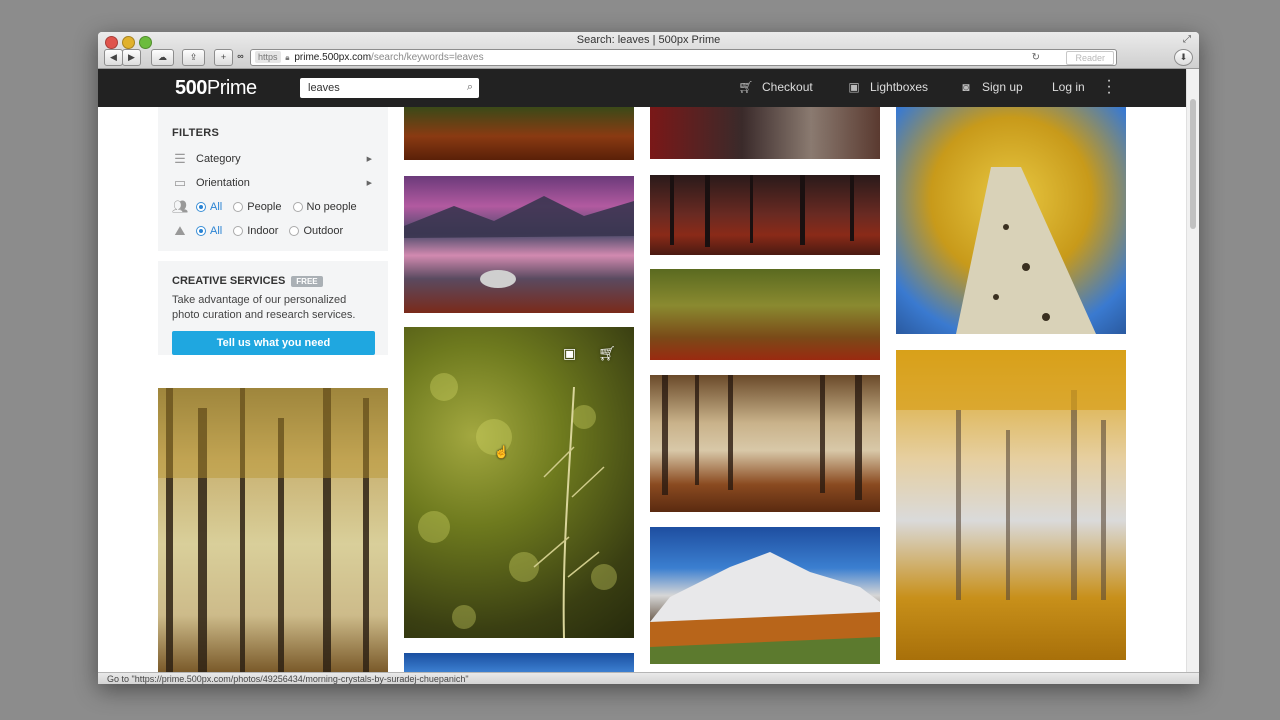 The image size is (1280, 720). Describe the element at coordinates (765, 215) in the screenshot. I see `photo-dark-forest` at that location.